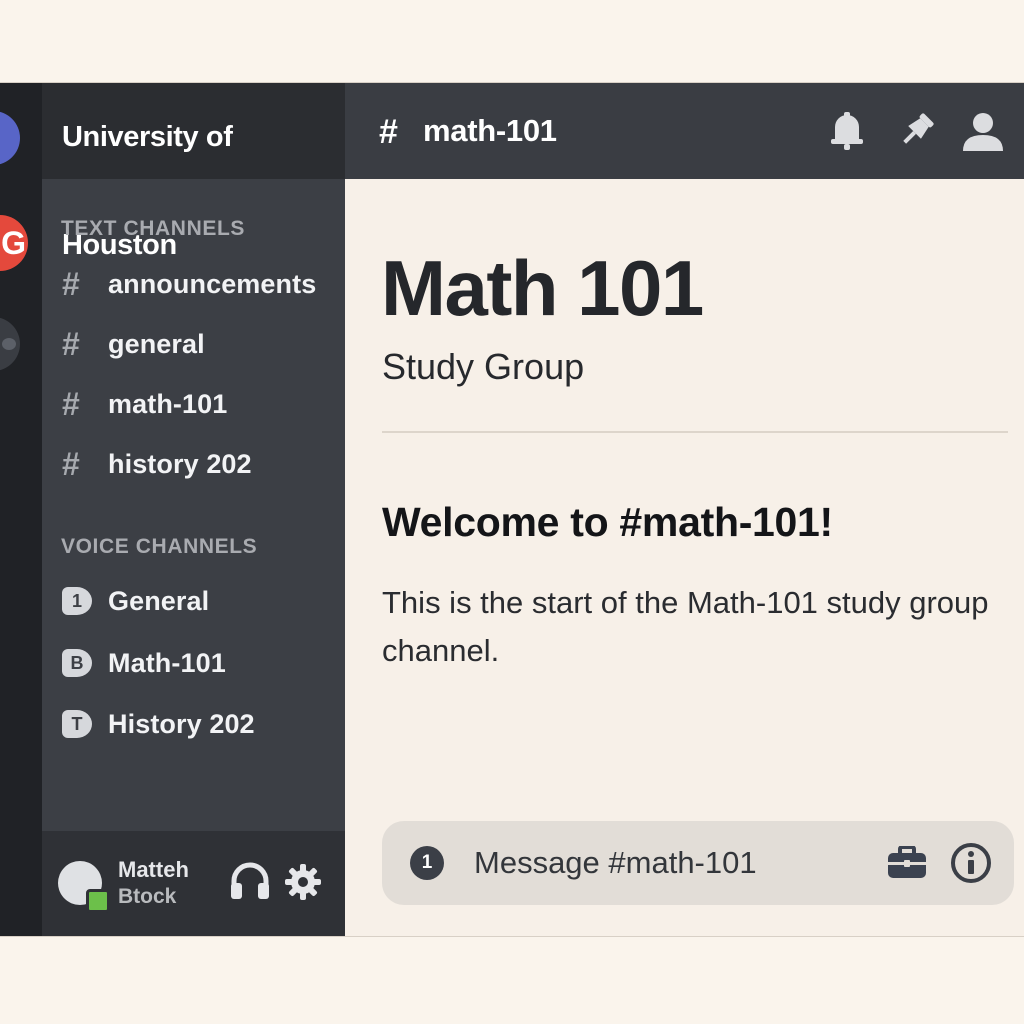  What do you see at coordinates (193, 172) in the screenshot?
I see `server-name-header: University of Houston` at bounding box center [193, 172].